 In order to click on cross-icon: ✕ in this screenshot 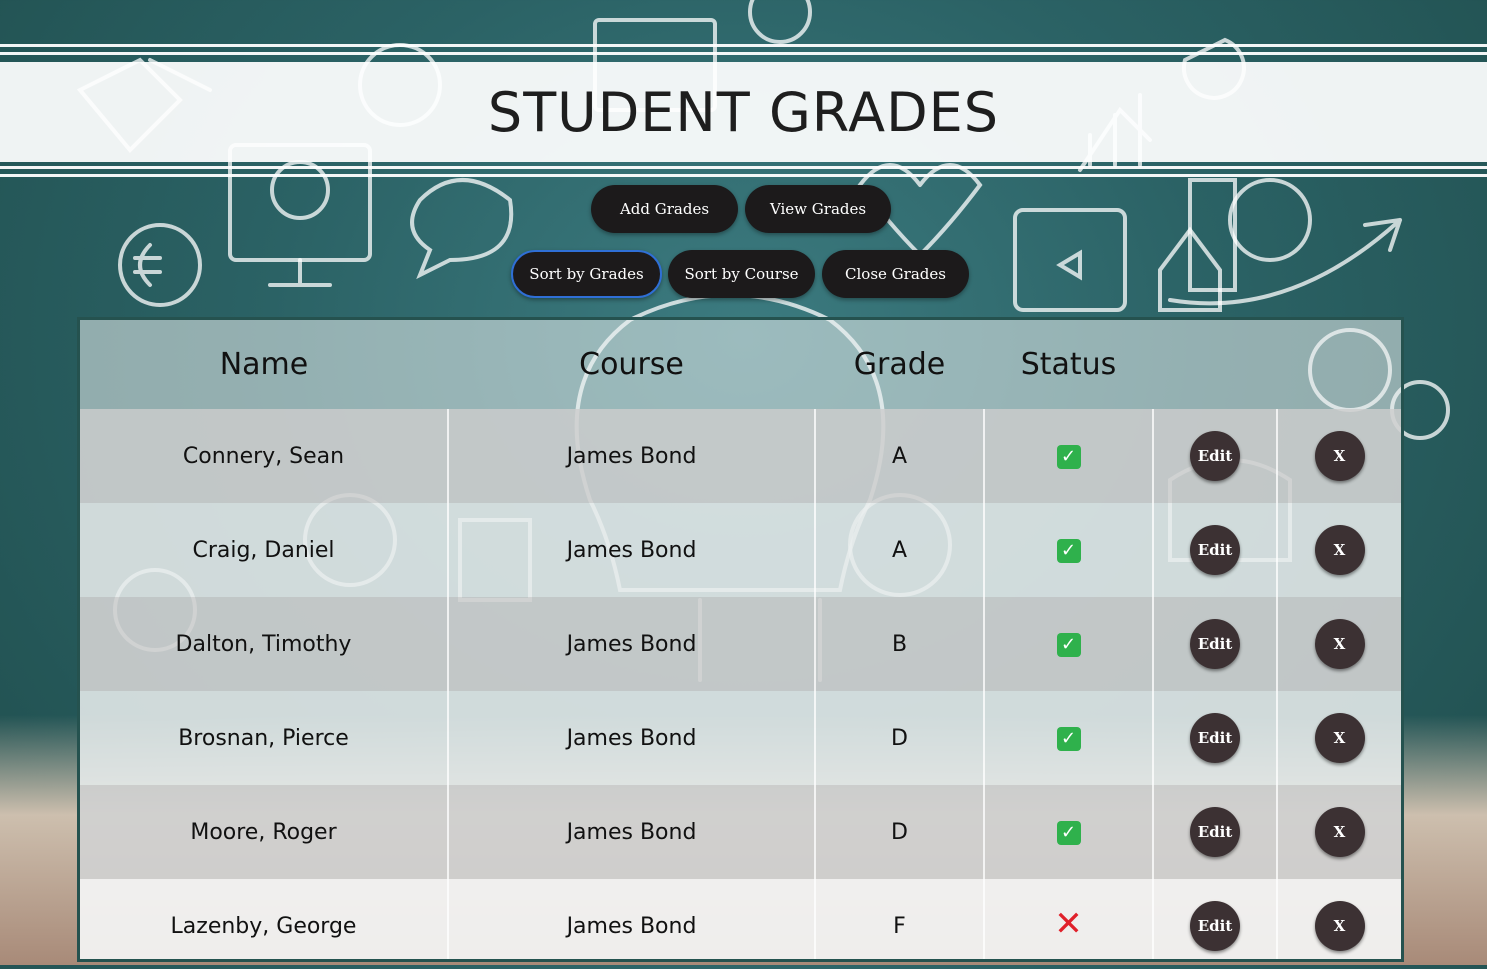, I will do `click(1068, 923)`.